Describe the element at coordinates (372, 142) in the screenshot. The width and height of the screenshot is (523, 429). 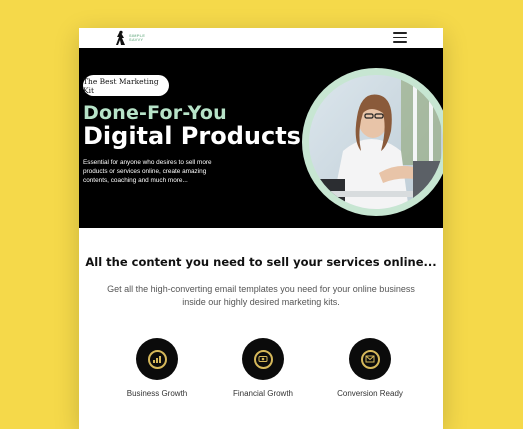
I see `hero-photo` at that location.